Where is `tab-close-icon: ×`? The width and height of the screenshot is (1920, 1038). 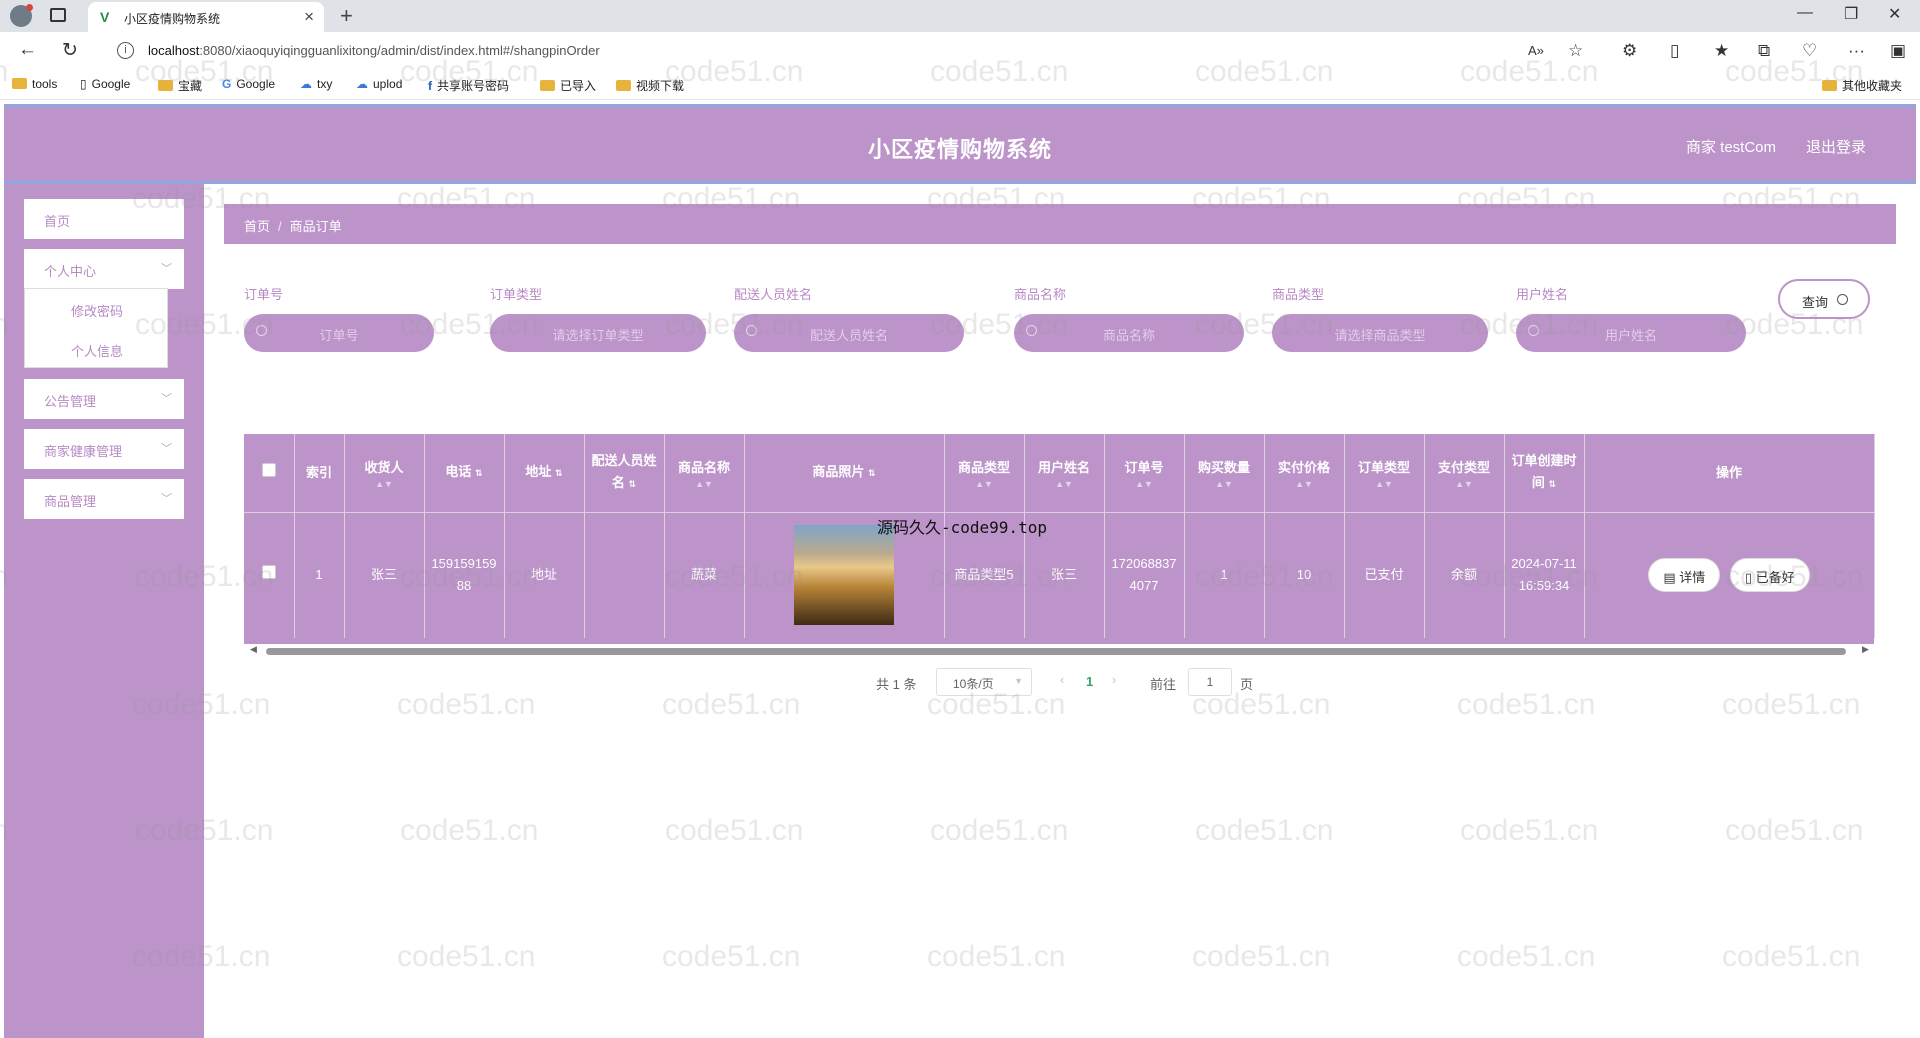 tab-close-icon: × is located at coordinates (309, 17).